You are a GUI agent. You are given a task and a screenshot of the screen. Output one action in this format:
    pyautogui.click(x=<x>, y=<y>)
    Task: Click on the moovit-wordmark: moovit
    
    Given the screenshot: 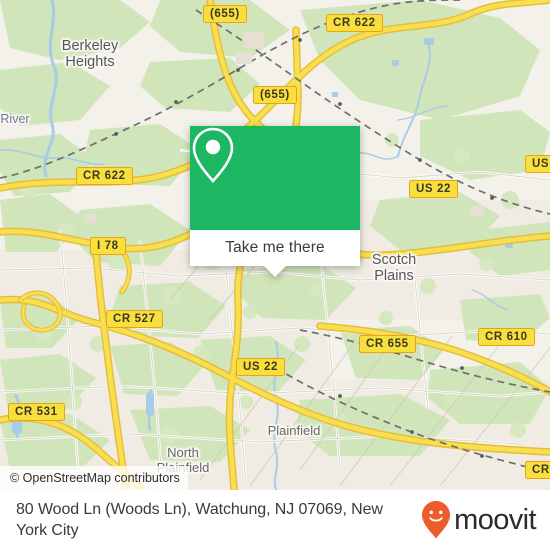 What is the action you would take?
    pyautogui.click(x=495, y=519)
    